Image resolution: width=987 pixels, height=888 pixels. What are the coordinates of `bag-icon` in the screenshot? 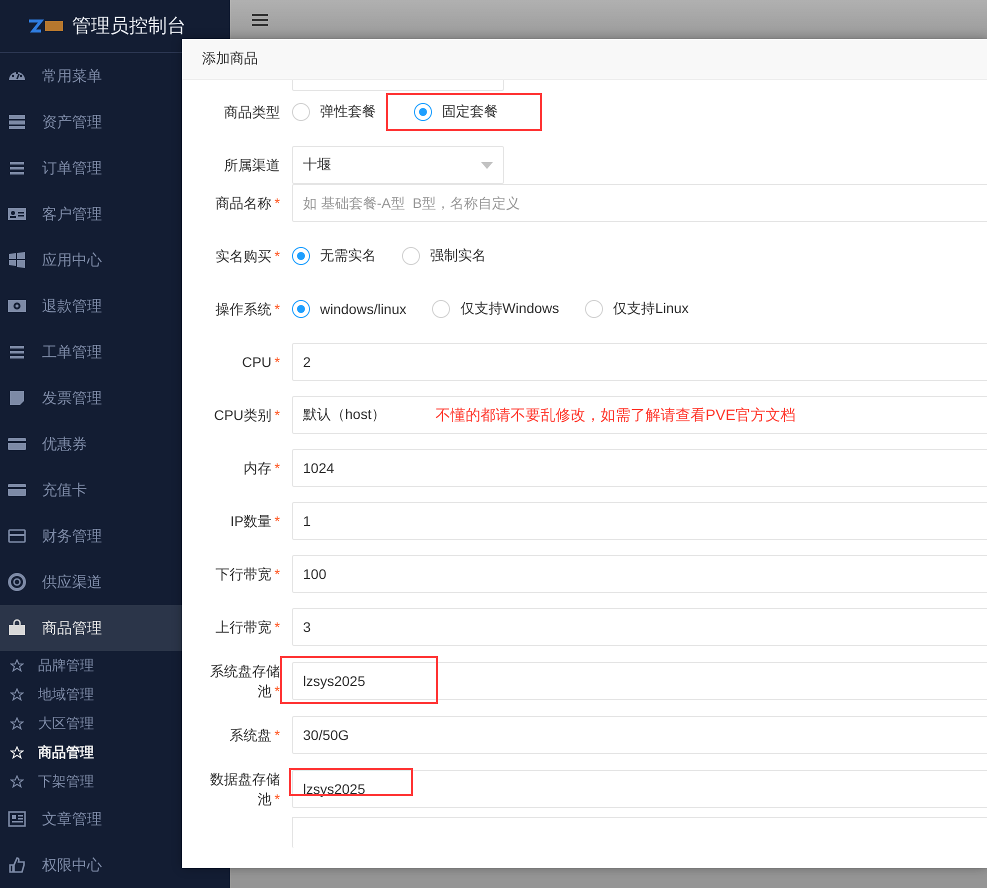 It's located at (17, 628).